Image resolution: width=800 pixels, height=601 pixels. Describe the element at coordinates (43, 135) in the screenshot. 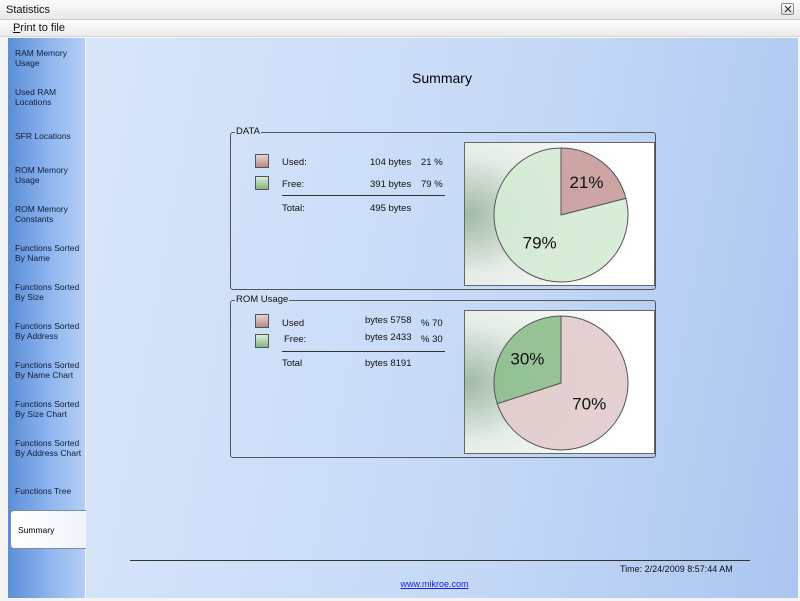

I see `sidebar-item-label: SFR Locations` at that location.